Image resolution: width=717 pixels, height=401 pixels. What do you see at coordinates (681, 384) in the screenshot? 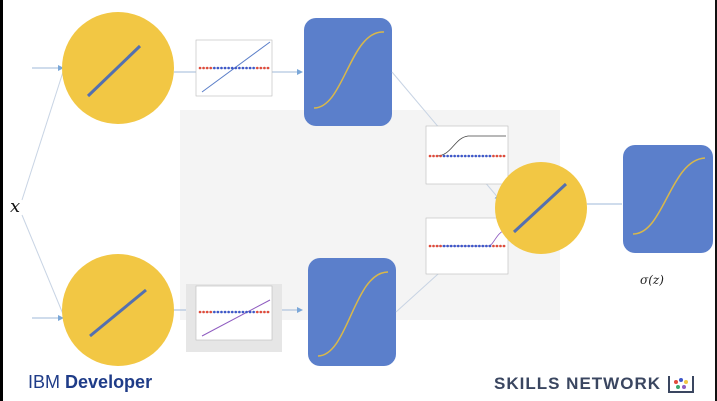
I see `skills-network-icon` at bounding box center [681, 384].